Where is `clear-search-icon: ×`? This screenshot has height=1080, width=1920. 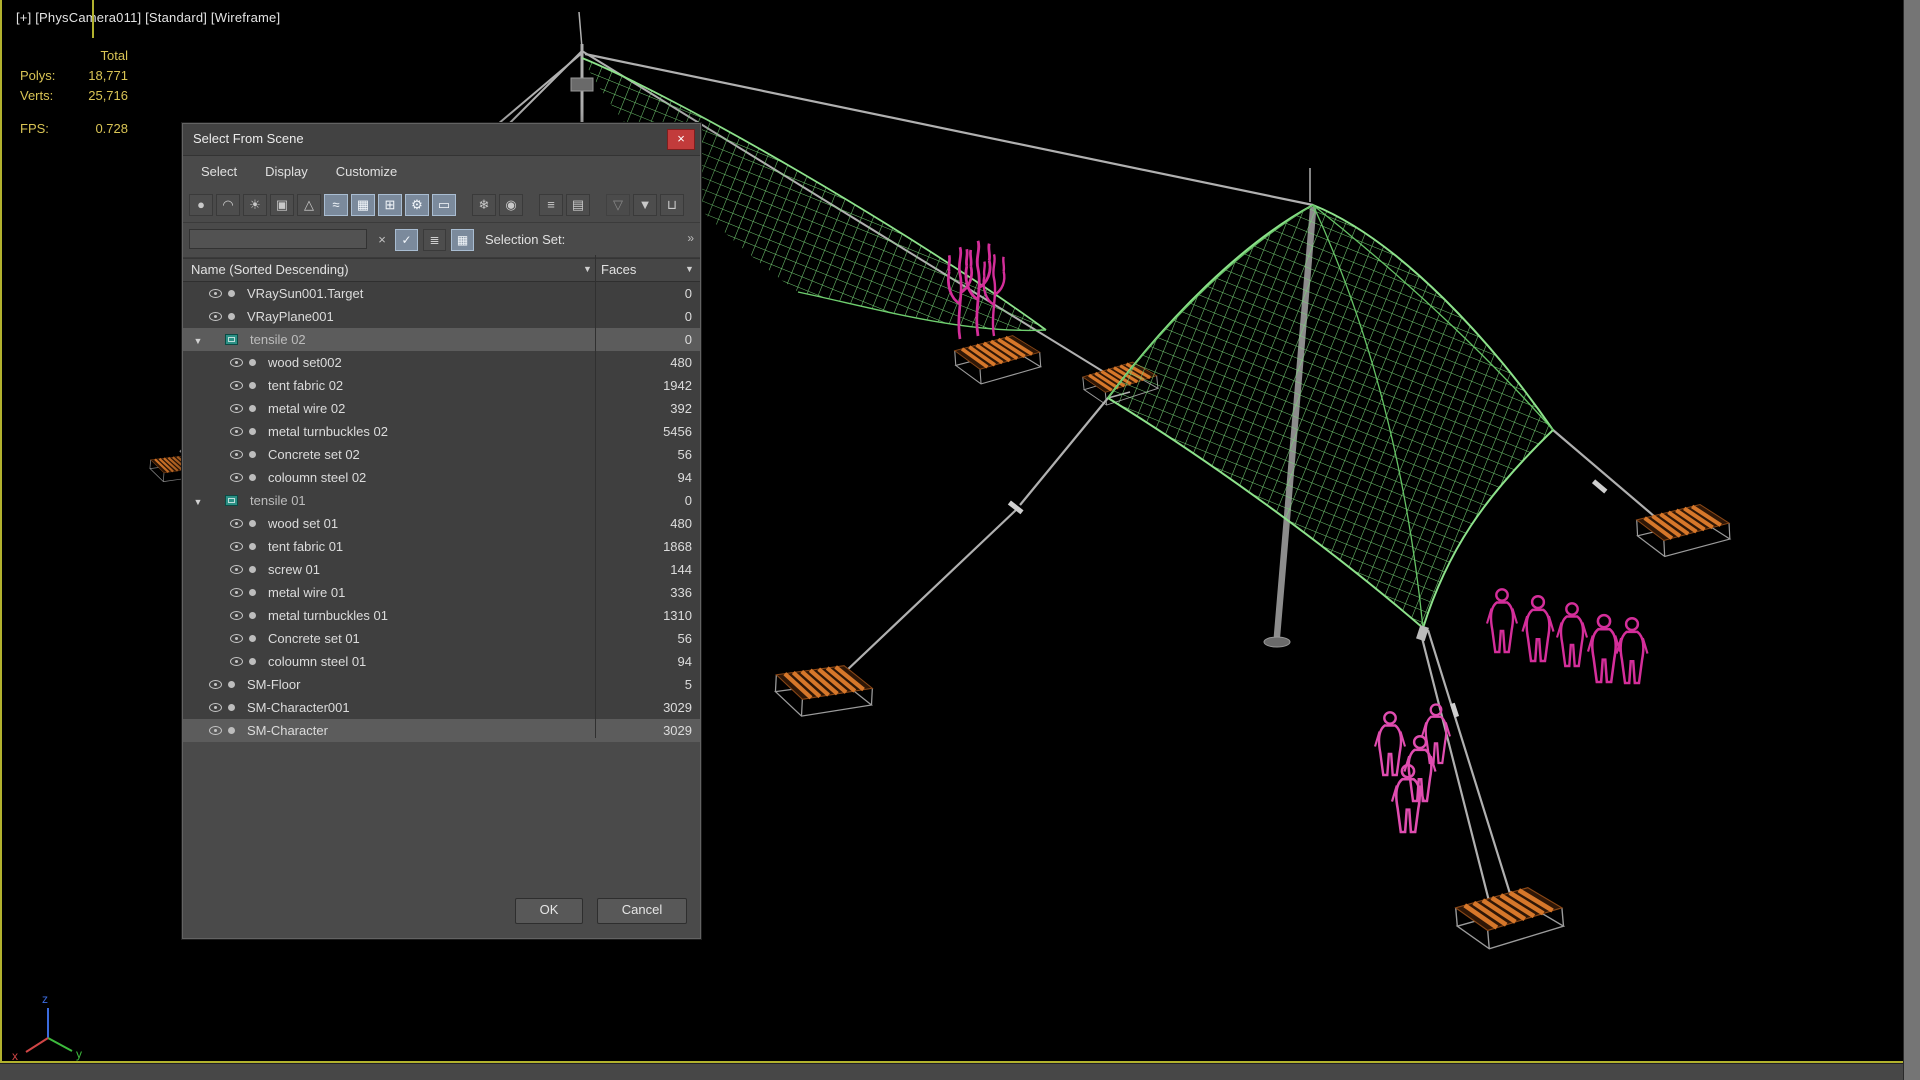 clear-search-icon: × is located at coordinates (382, 240).